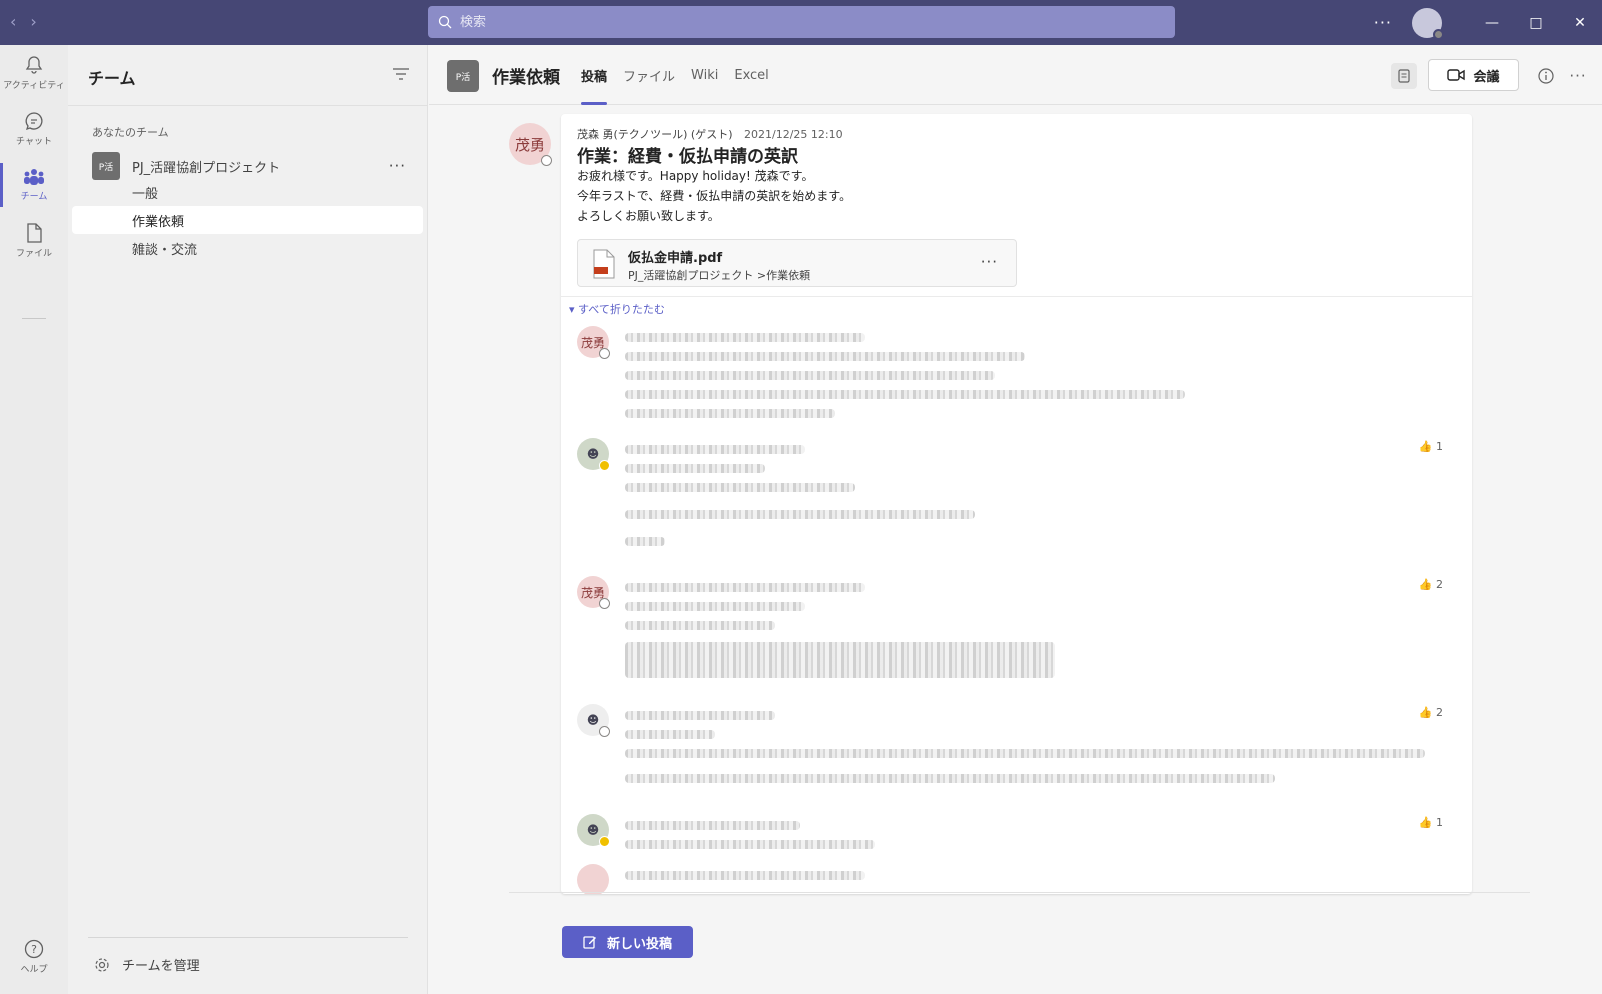 The image size is (1602, 994). Describe the element at coordinates (34, 197) in the screenshot. I see `rail-label: チーム` at that location.